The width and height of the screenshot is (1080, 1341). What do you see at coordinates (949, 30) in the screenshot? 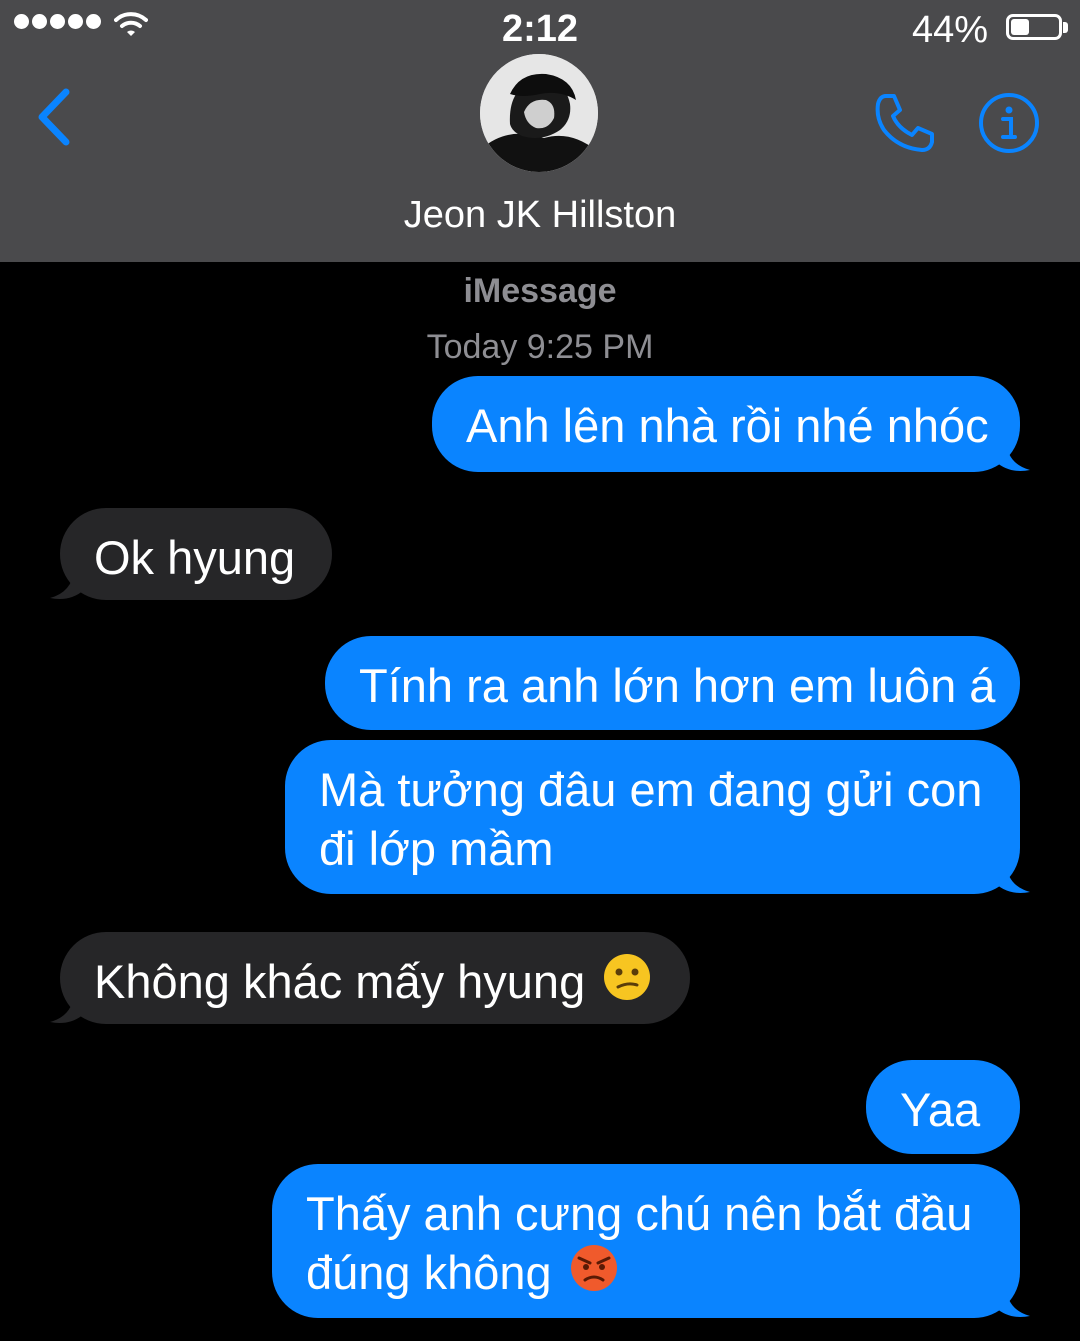
I see `battery-percentage: 44%` at bounding box center [949, 30].